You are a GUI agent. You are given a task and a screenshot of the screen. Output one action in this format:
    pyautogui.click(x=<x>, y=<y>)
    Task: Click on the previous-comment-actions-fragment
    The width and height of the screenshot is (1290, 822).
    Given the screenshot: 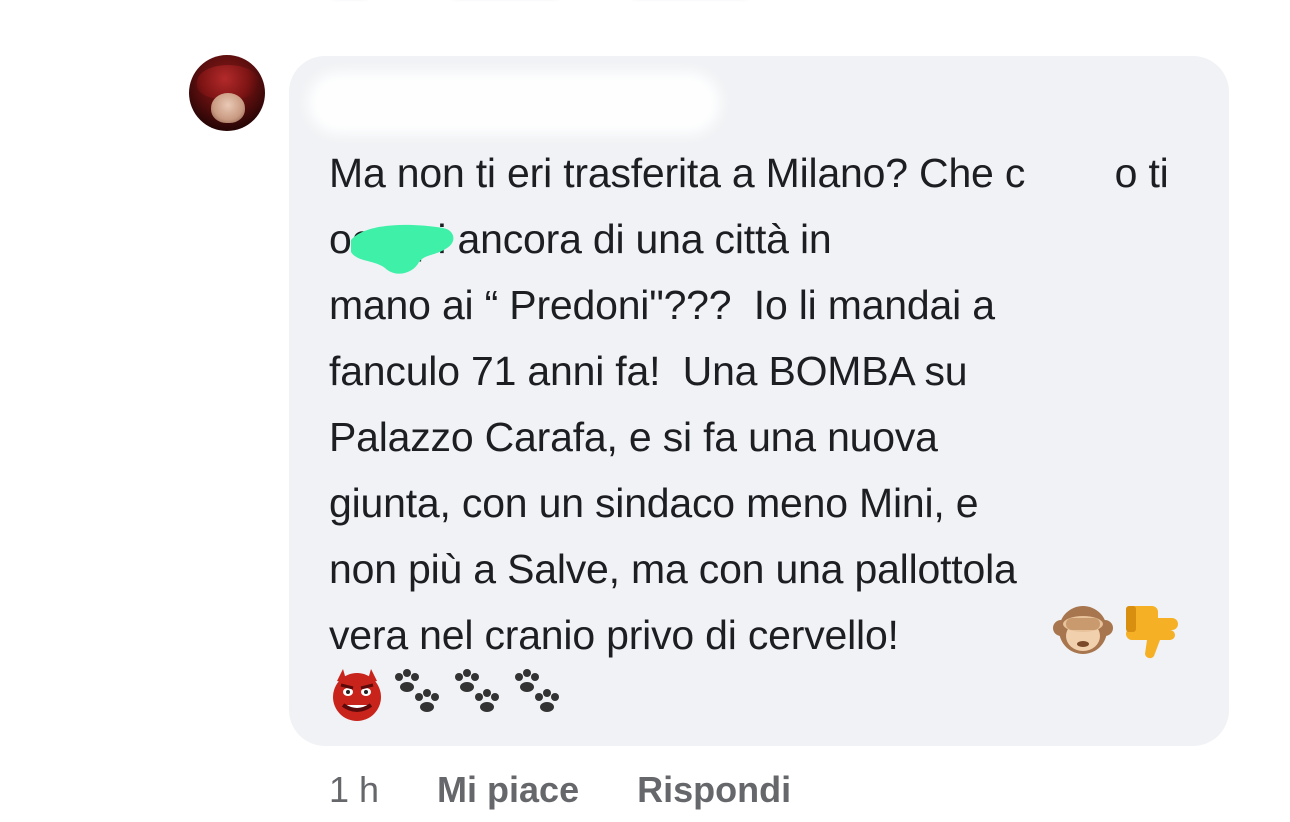 What is the action you would take?
    pyautogui.click(x=555, y=3)
    